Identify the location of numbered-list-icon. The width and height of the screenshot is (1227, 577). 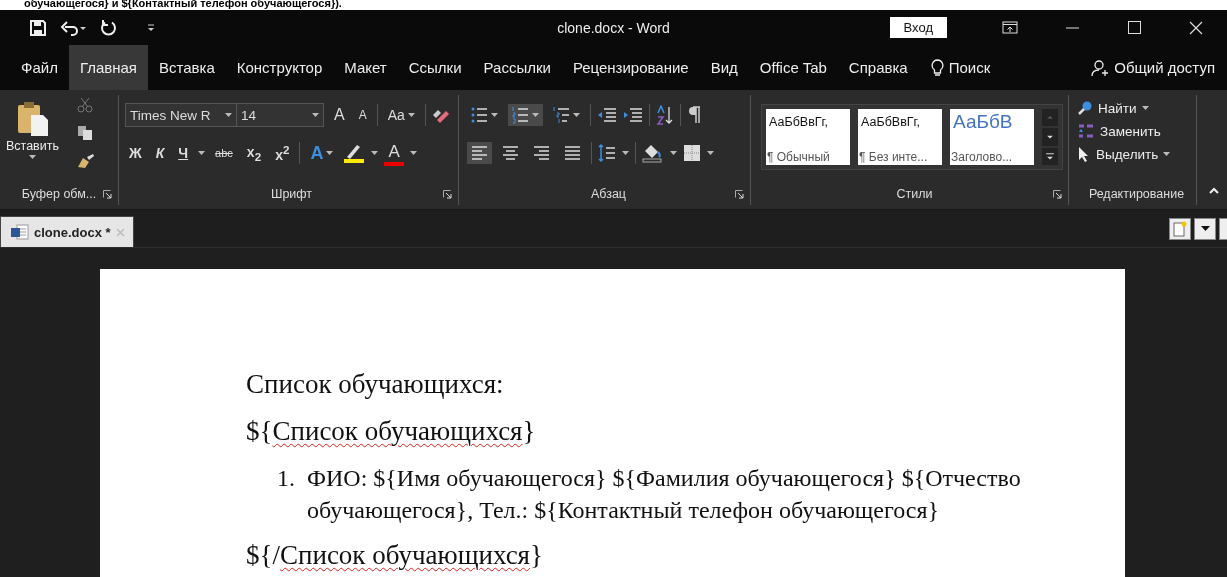
(520, 115).